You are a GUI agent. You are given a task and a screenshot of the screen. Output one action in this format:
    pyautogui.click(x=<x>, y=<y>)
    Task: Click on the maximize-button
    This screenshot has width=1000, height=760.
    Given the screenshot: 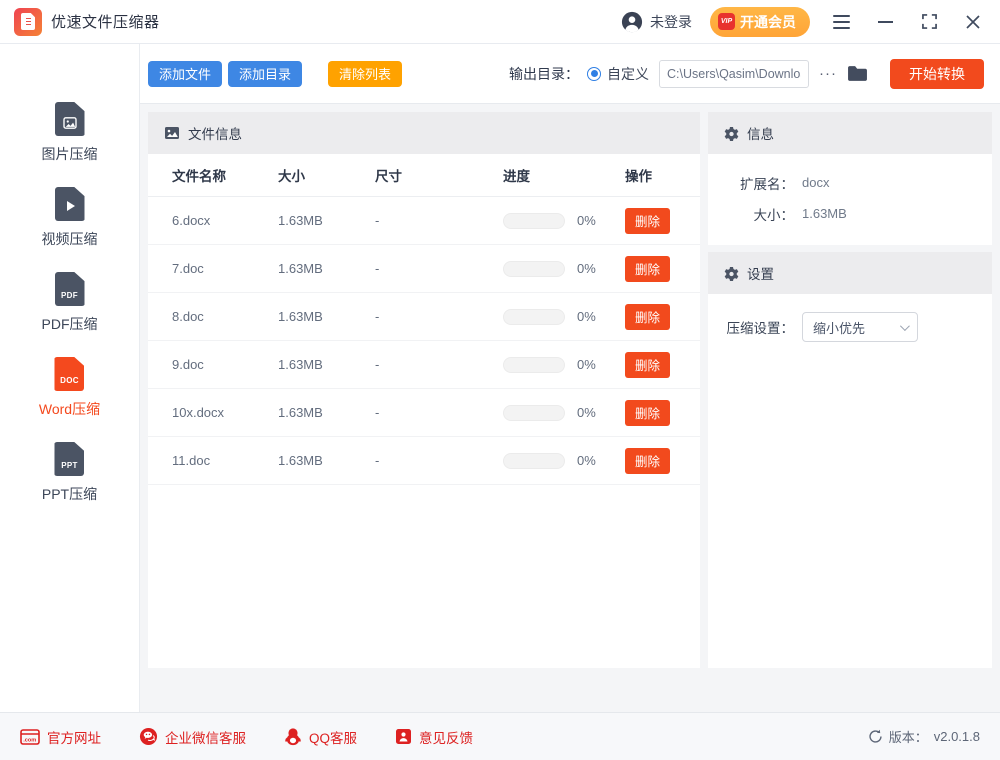 What is the action you would take?
    pyautogui.click(x=929, y=22)
    